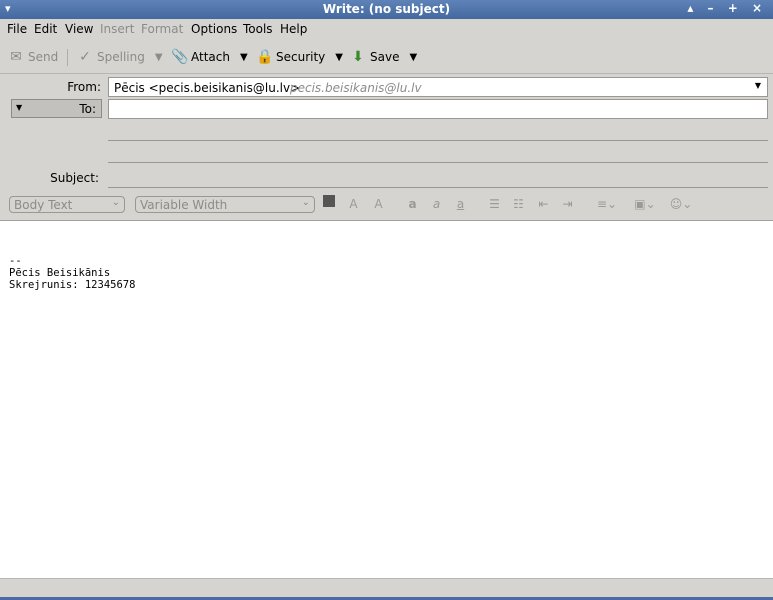 The image size is (773, 600). I want to click on paragraph-style-value: Body Text, so click(43, 205).